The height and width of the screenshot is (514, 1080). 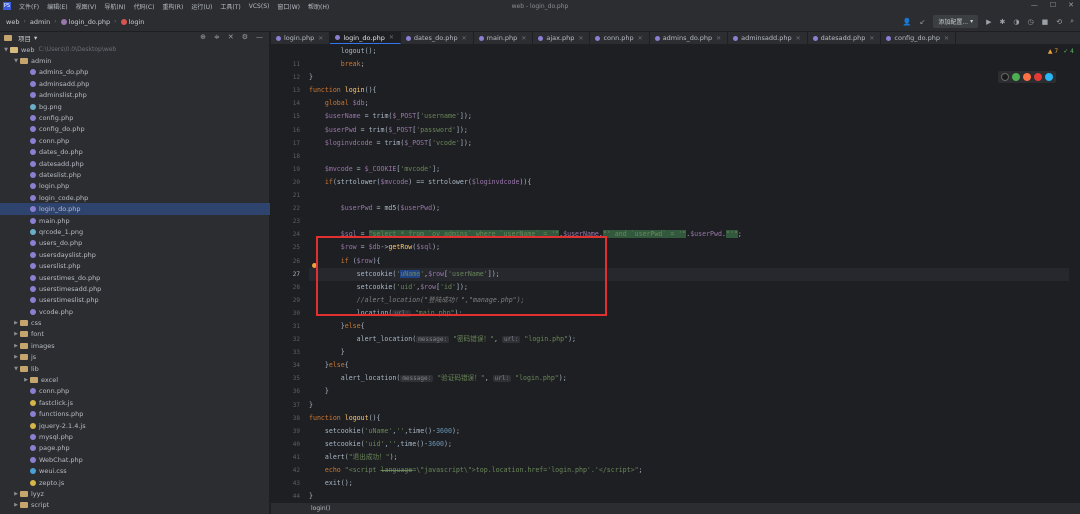 What do you see at coordinates (301, 38) in the screenshot?
I see `tab-login-php: login.php ✕` at bounding box center [301, 38].